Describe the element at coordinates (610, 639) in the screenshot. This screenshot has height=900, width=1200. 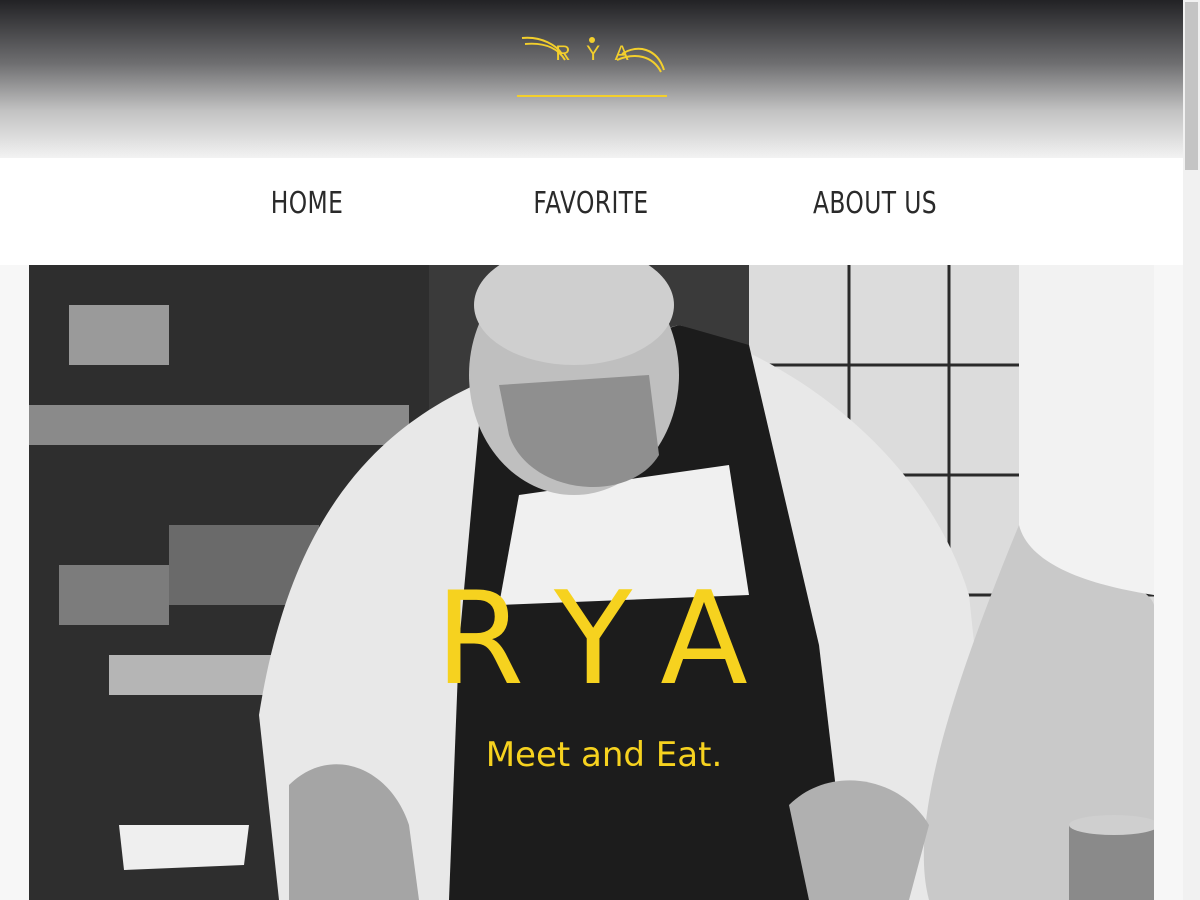
I see `hero-title: RYA` at that location.